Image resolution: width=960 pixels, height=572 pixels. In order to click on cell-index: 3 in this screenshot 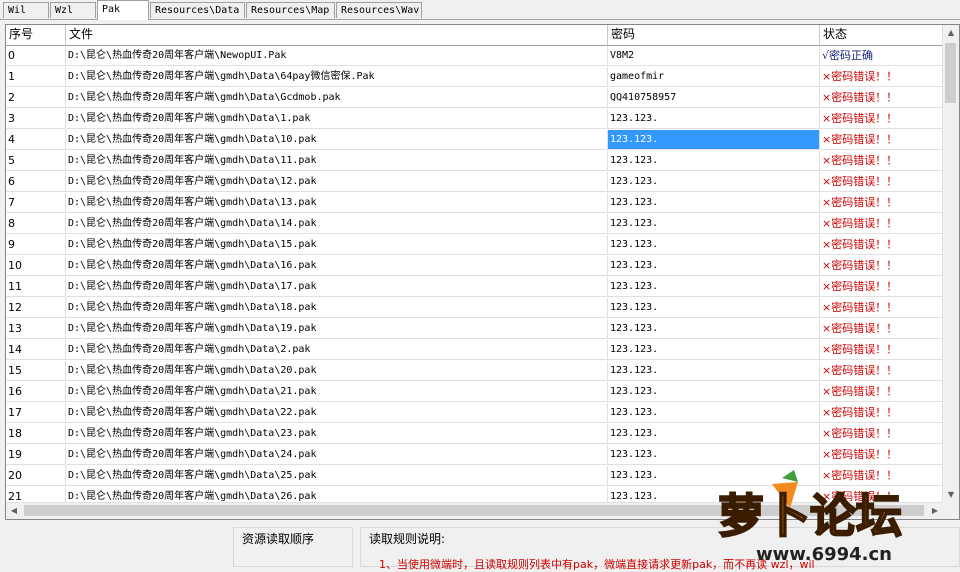, I will do `click(36, 119)`.